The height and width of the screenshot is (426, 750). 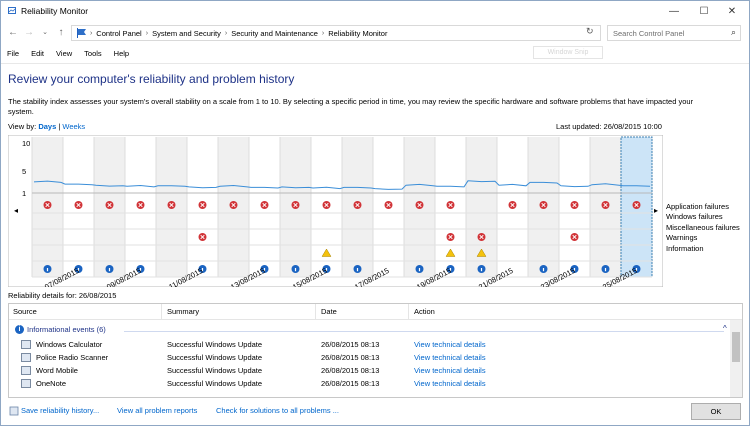 I want to click on legend-misc-failures: Miscellaneous failures, so click(x=703, y=227).